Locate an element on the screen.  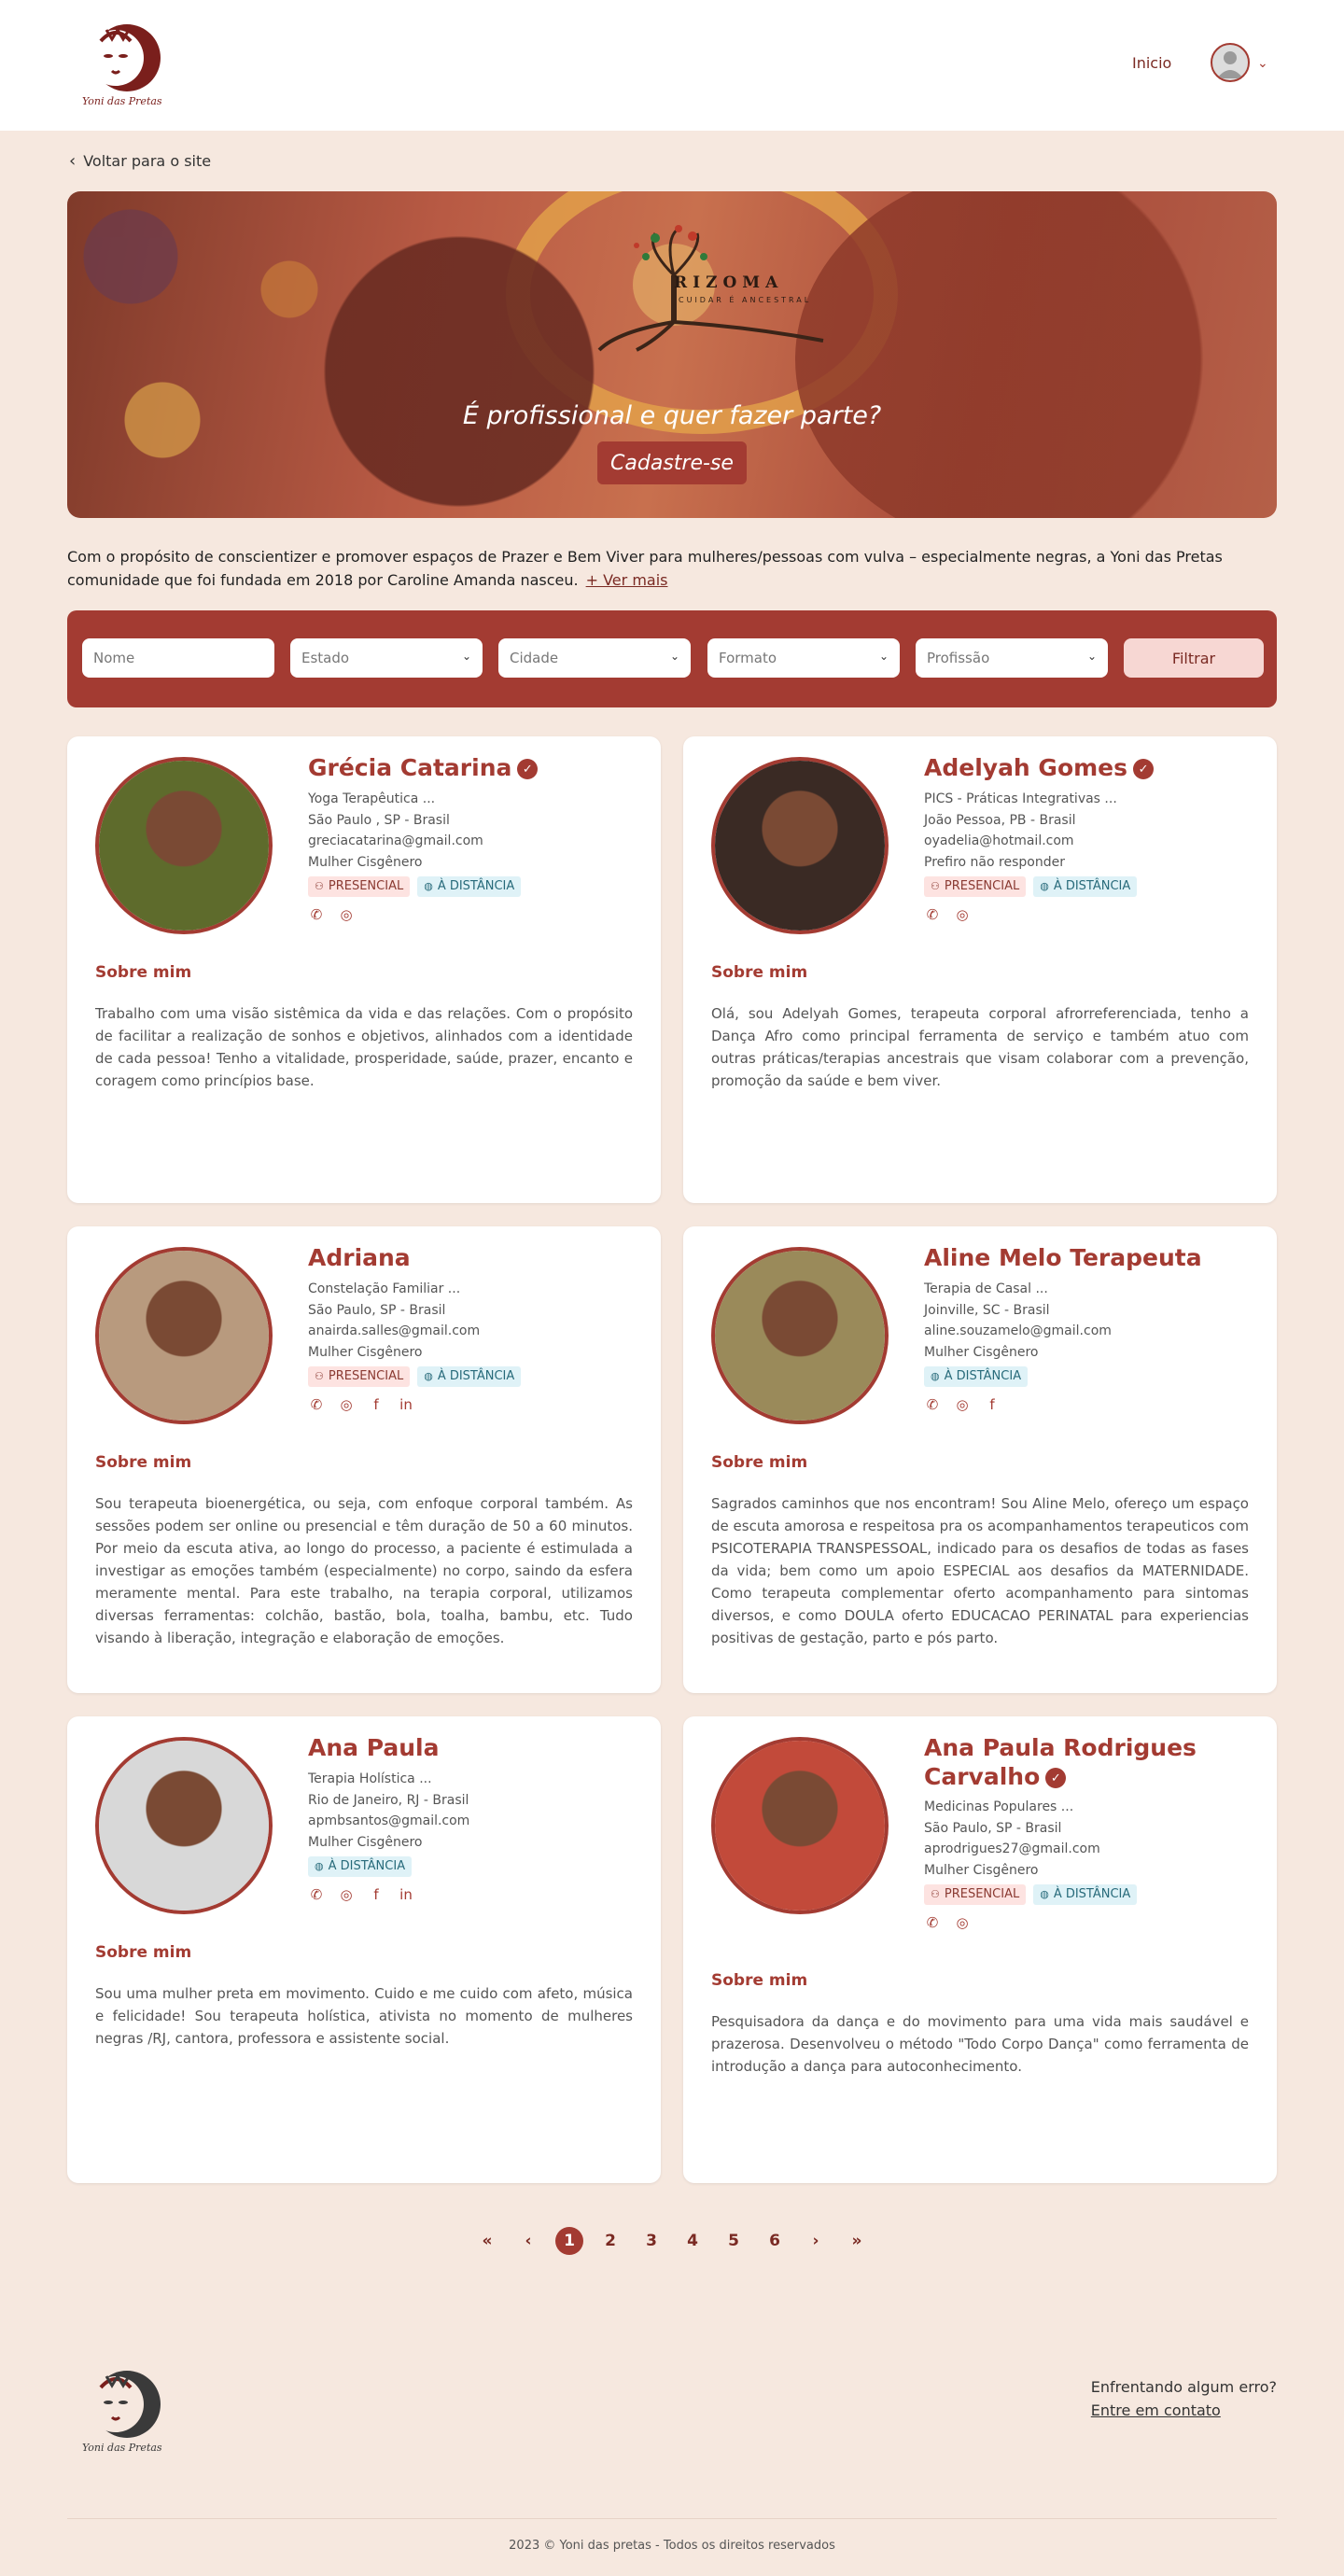
page-button-5: 5 is located at coordinates (734, 2241).